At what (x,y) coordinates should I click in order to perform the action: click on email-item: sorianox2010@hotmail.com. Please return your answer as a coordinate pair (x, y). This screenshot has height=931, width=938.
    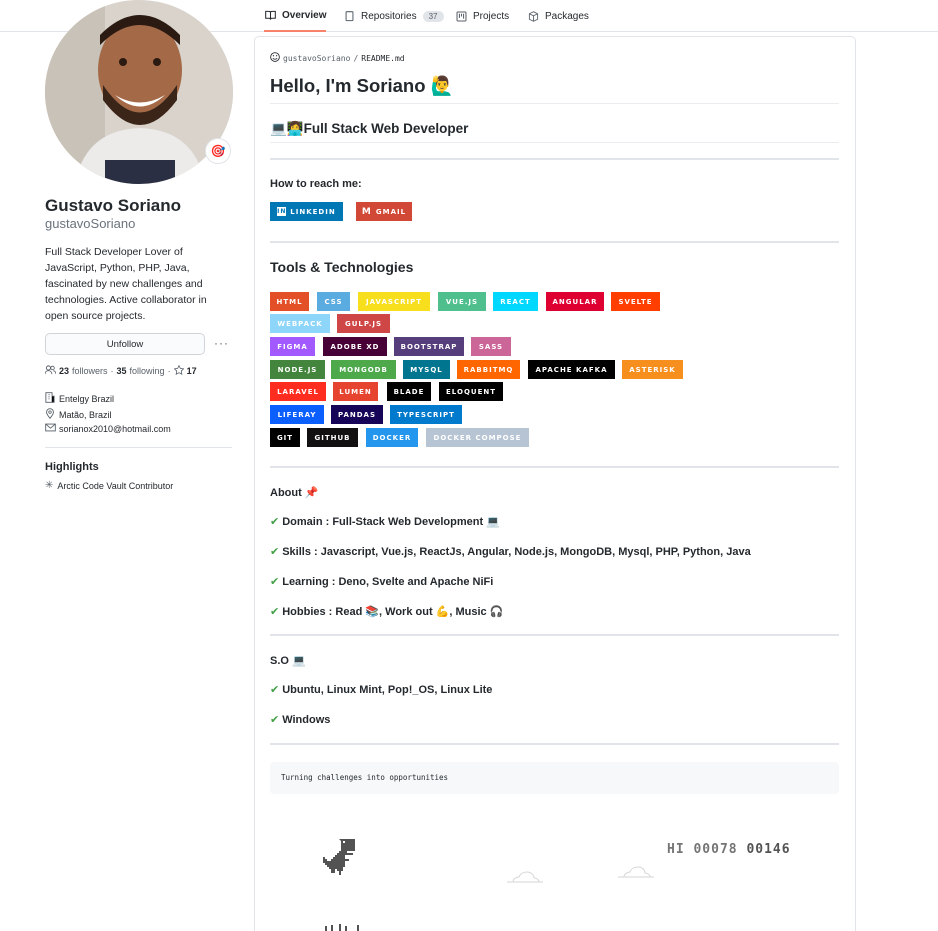
    Looking at the image, I should click on (108, 428).